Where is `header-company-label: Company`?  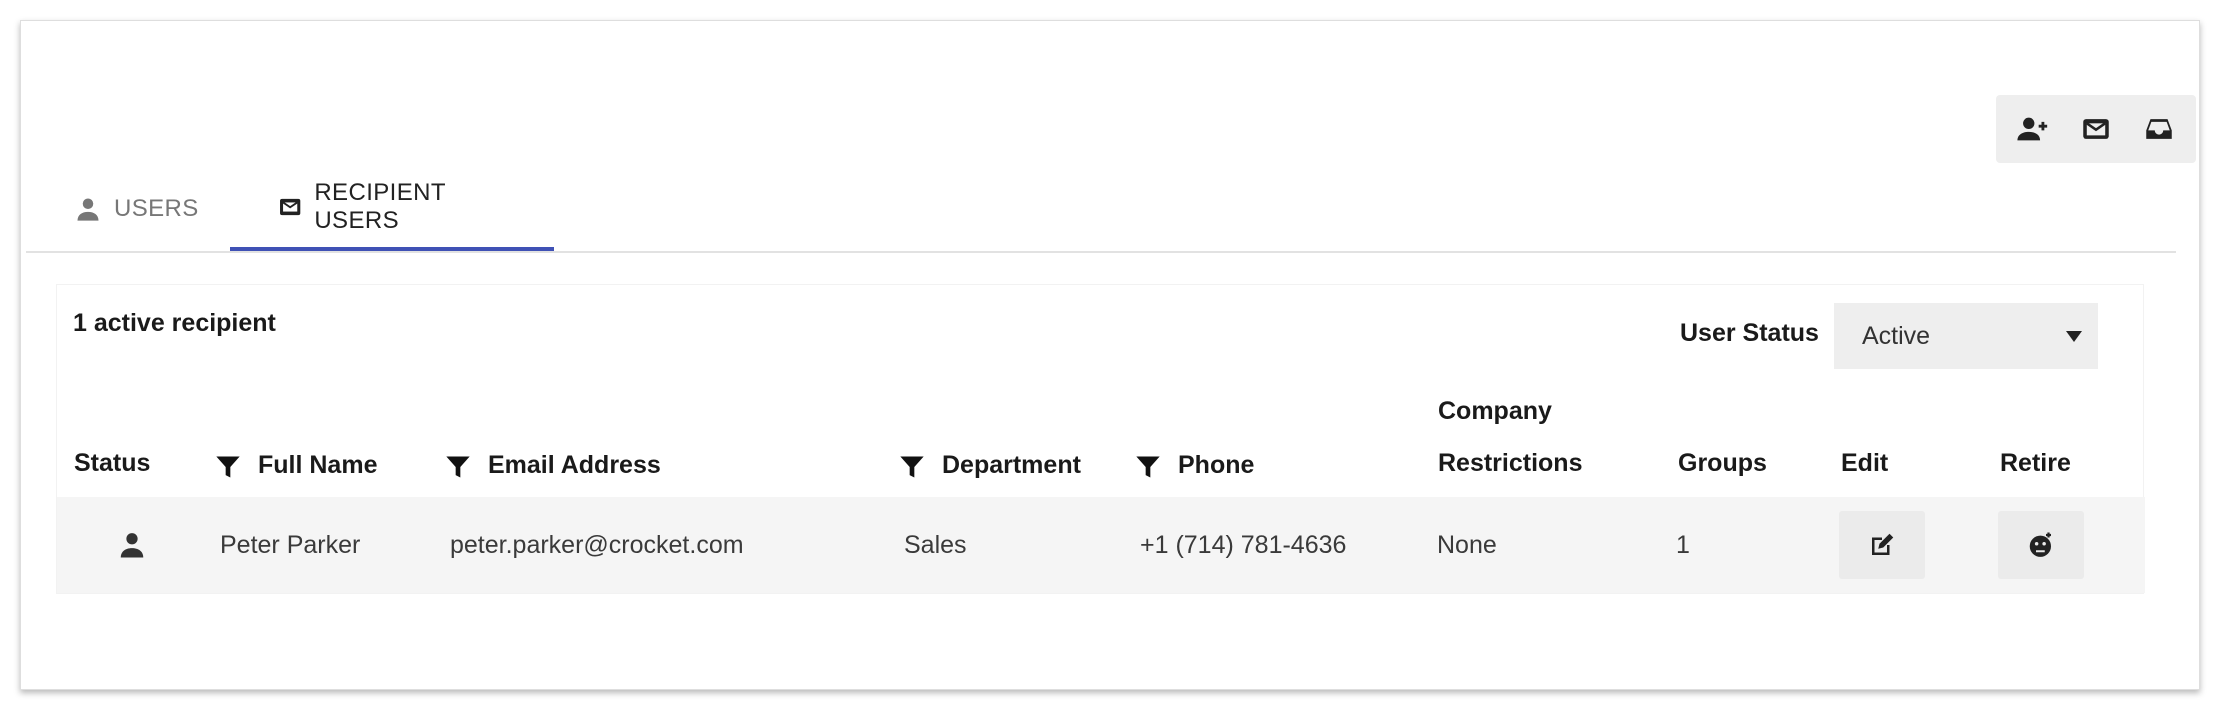
header-company-label: Company is located at coordinates (1495, 411).